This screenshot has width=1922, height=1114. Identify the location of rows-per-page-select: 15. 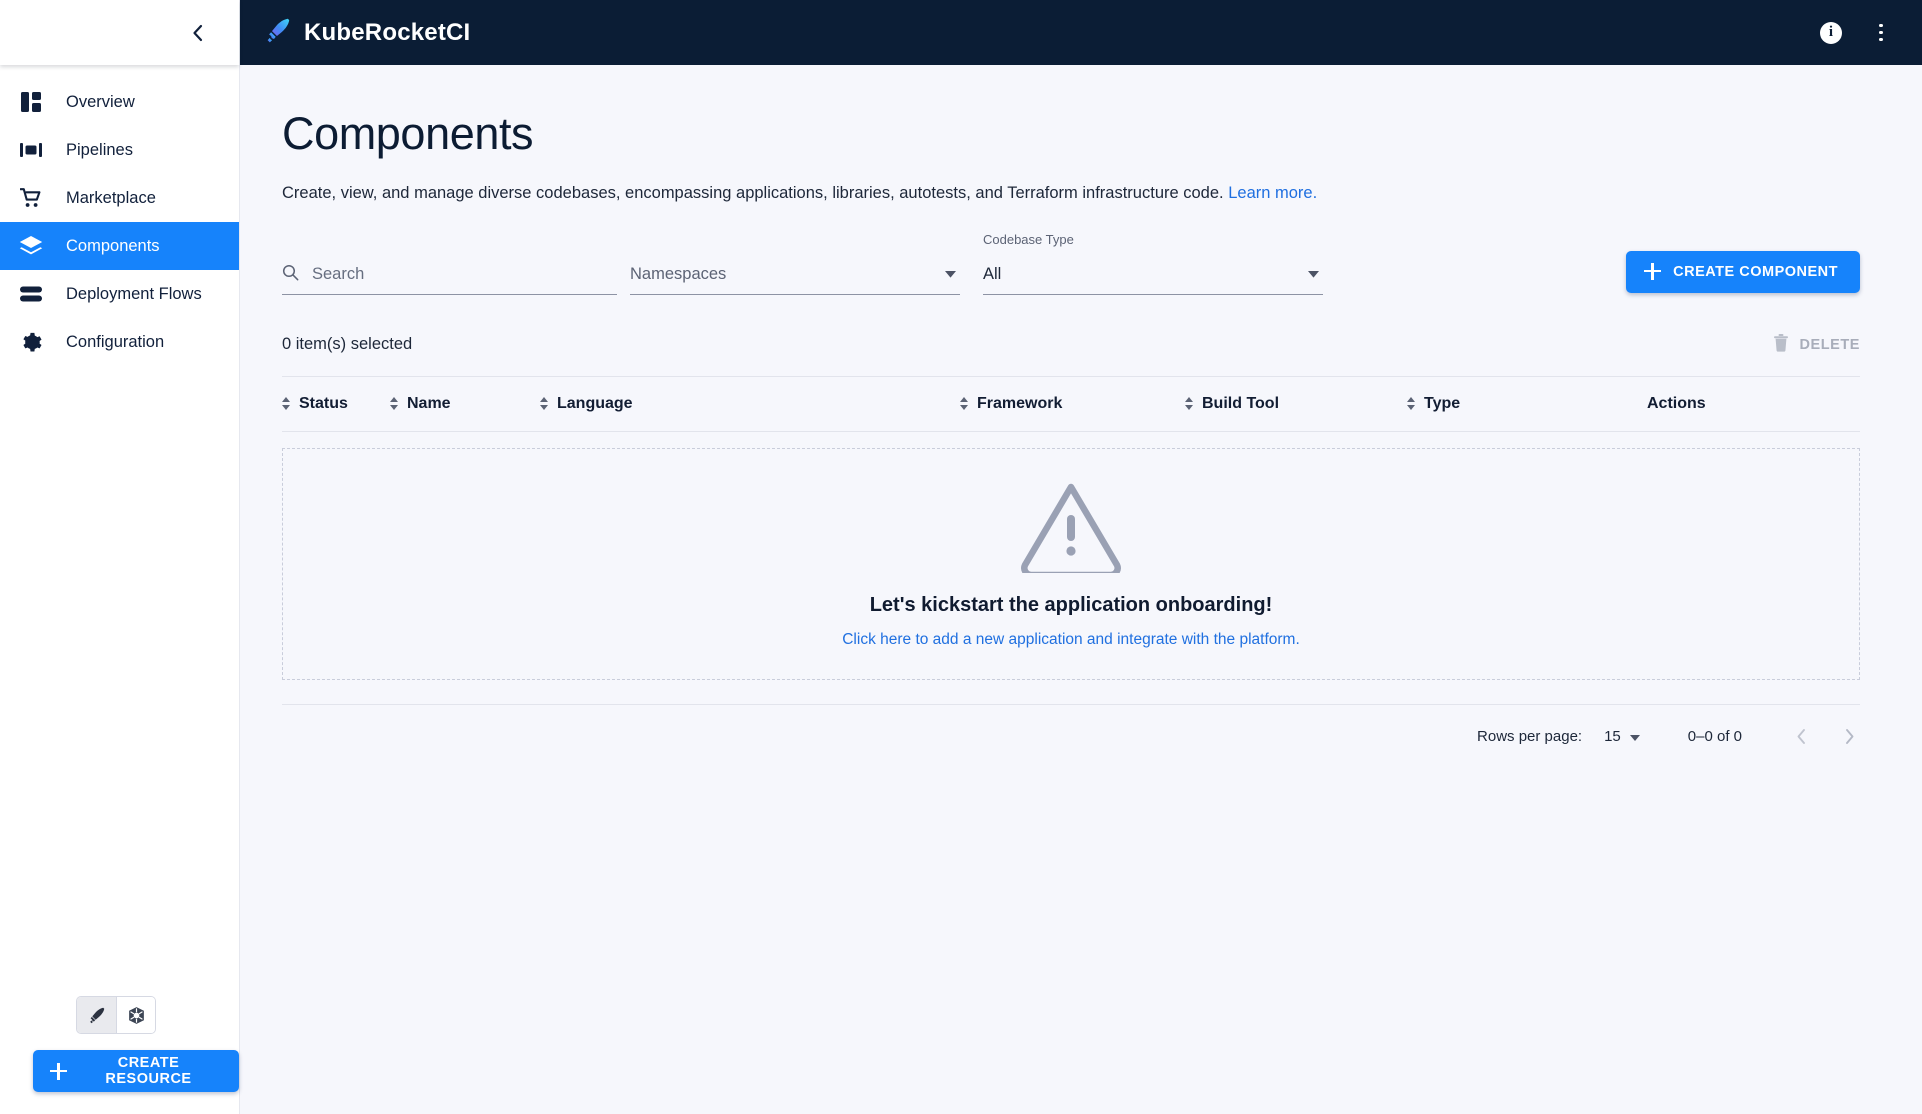
(1622, 736).